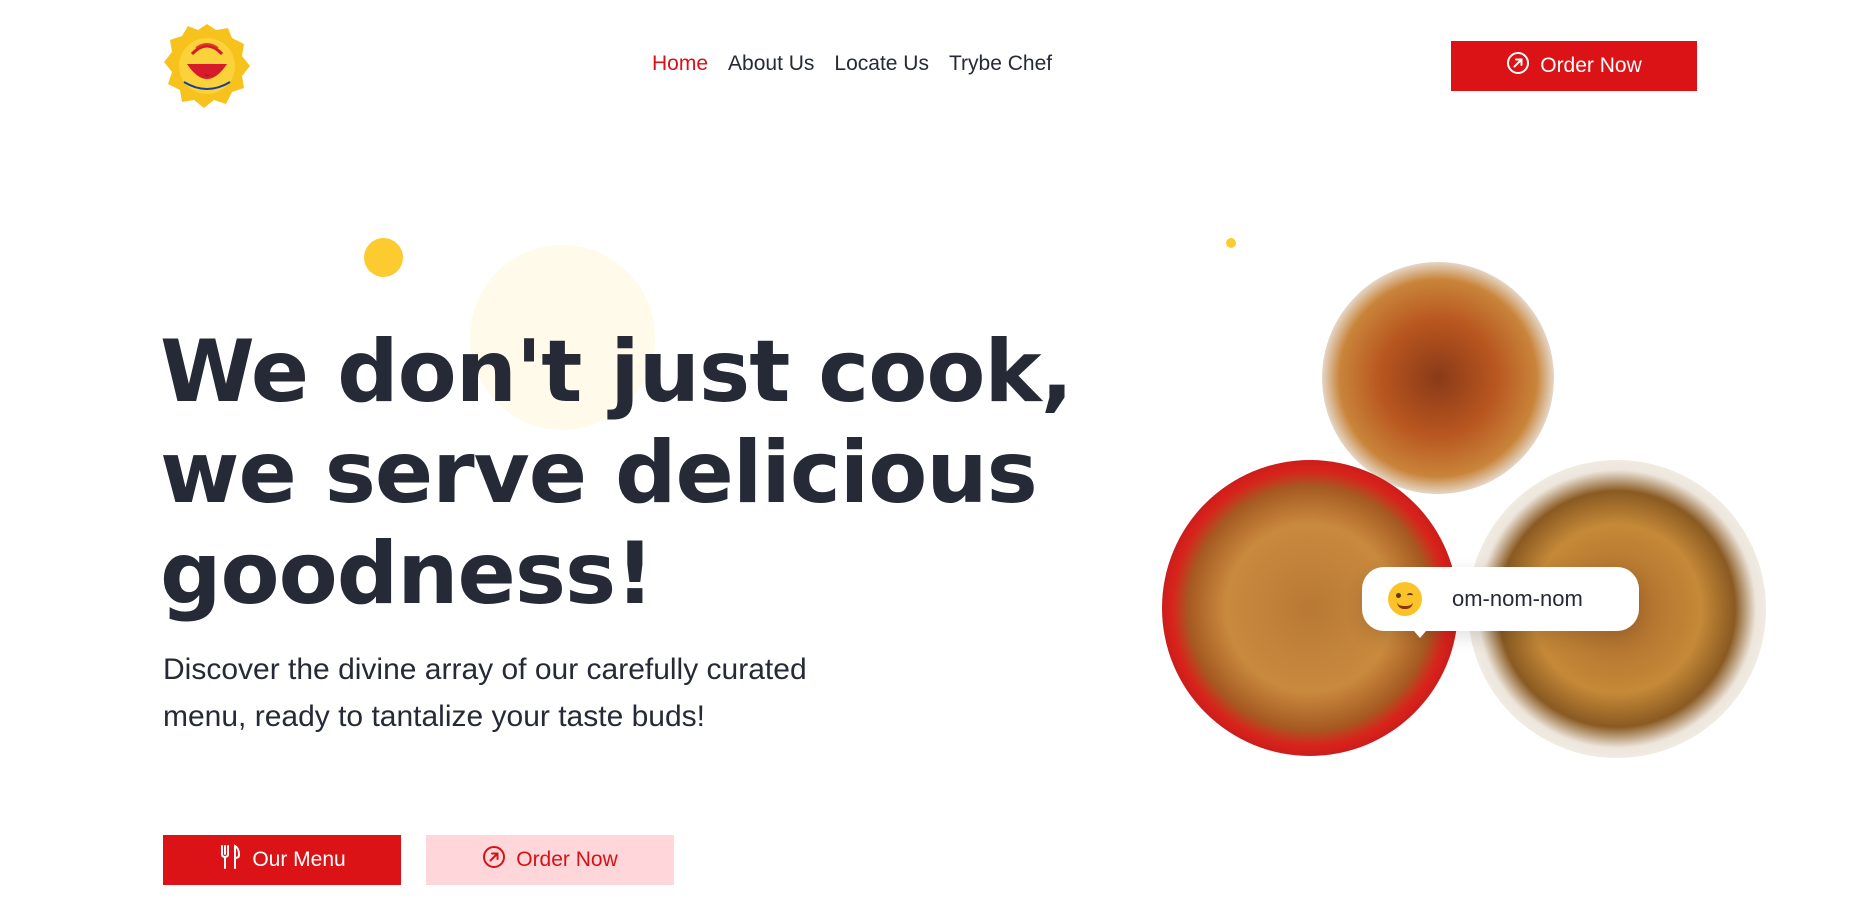 The width and height of the screenshot is (1867, 898). Describe the element at coordinates (1405, 599) in the screenshot. I see `yummy-face-icon` at that location.